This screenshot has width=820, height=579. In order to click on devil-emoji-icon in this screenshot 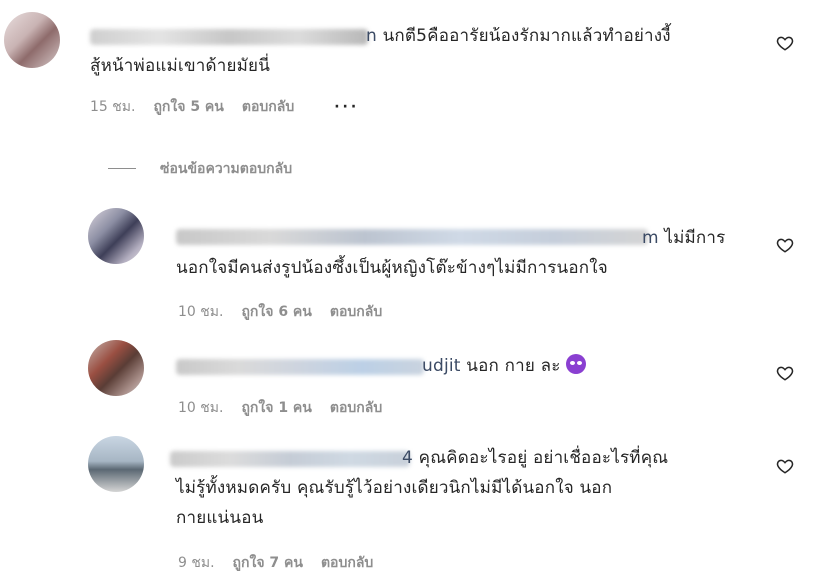, I will do `click(576, 364)`.